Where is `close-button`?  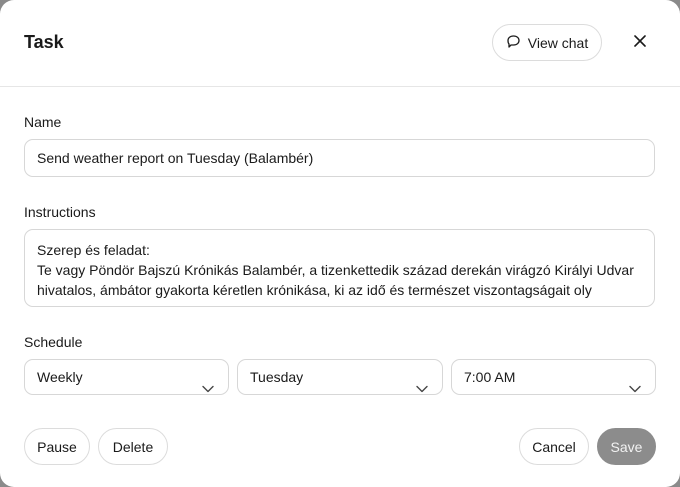 close-button is located at coordinates (640, 43).